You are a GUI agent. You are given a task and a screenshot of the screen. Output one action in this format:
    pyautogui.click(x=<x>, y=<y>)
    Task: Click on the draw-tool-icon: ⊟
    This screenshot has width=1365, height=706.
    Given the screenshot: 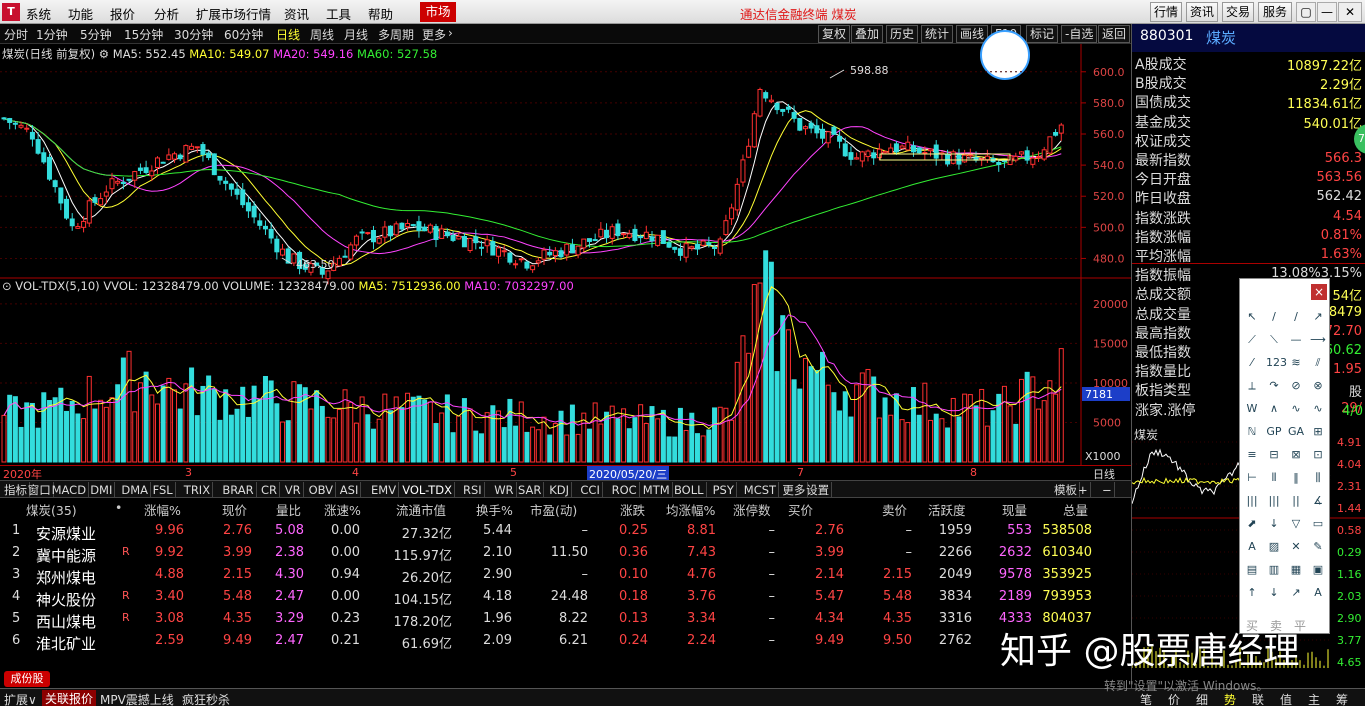 What is the action you would take?
    pyautogui.click(x=1274, y=455)
    